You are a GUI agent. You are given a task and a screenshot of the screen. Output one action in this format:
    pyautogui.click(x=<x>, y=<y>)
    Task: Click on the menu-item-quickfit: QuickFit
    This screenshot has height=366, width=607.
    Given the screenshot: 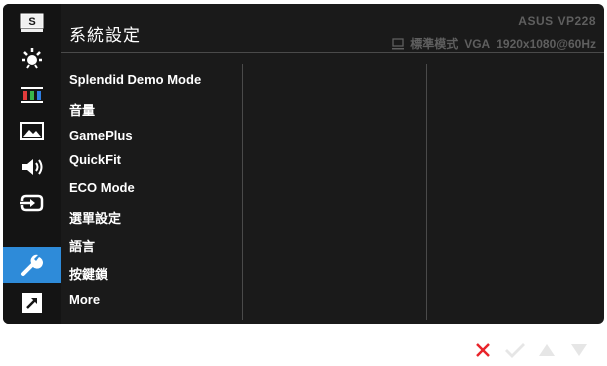 What is the action you would take?
    pyautogui.click(x=95, y=159)
    